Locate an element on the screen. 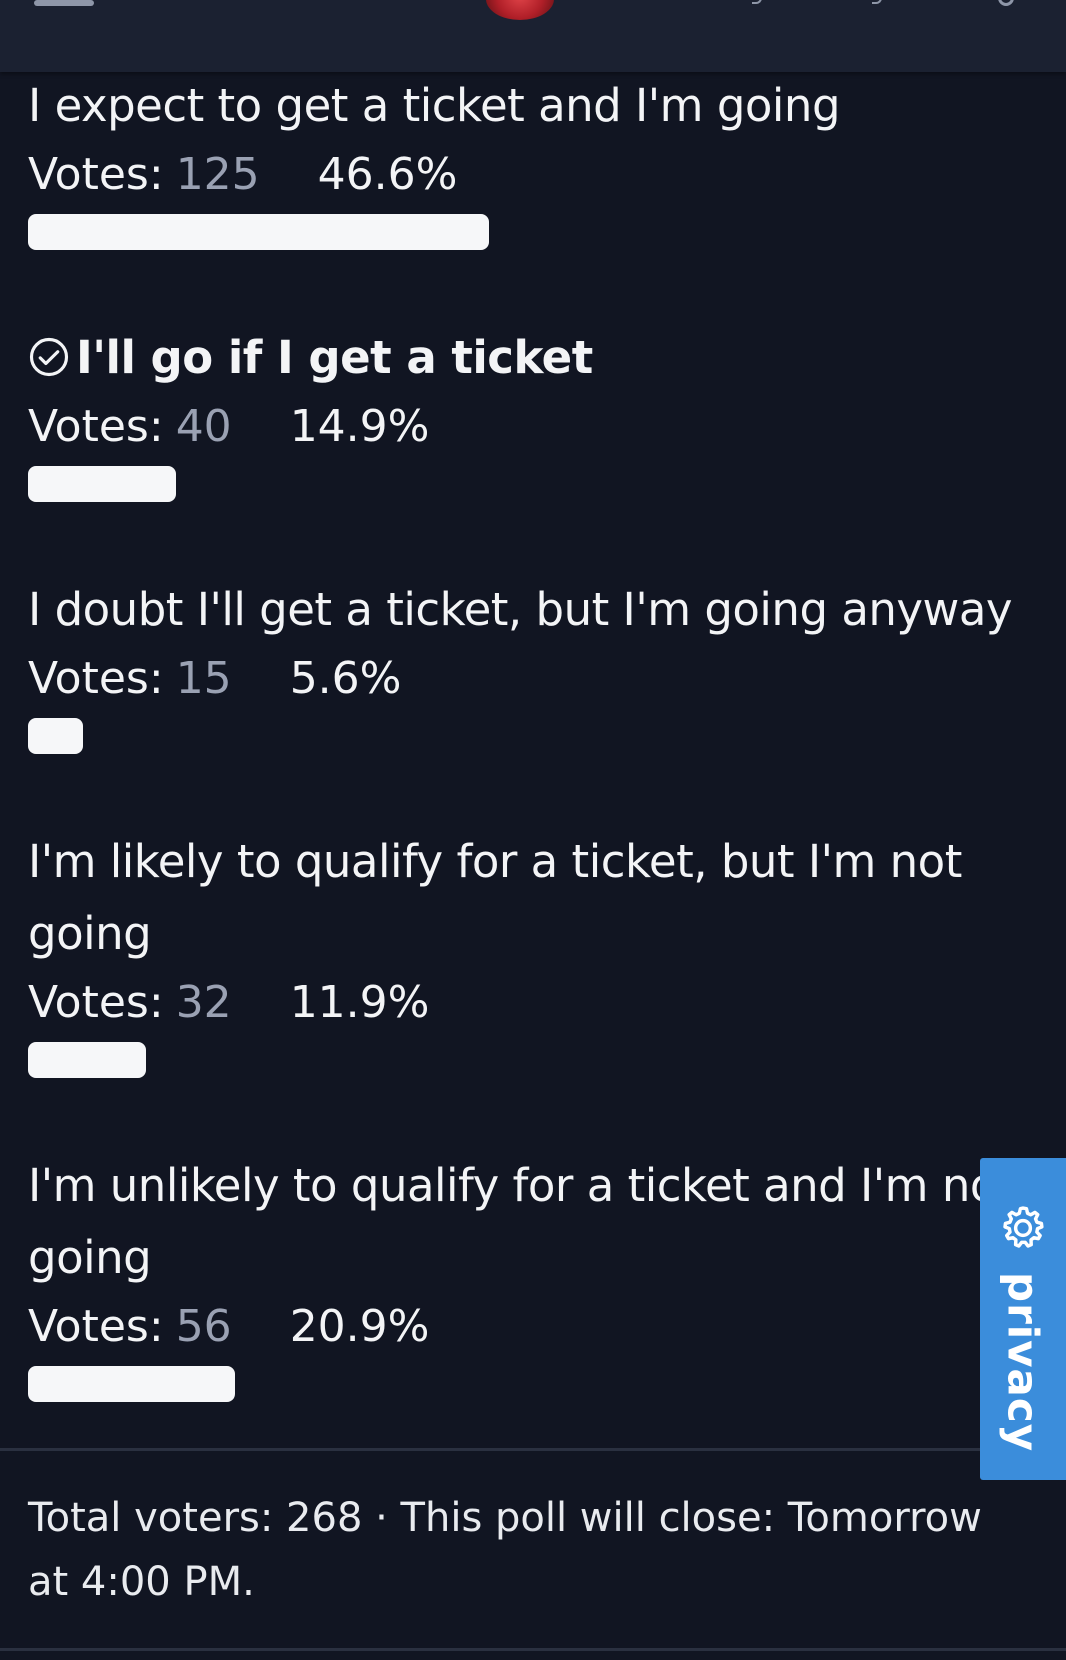 This screenshot has height=1660, width=1066. user-icon is located at coordinates (877, 2).